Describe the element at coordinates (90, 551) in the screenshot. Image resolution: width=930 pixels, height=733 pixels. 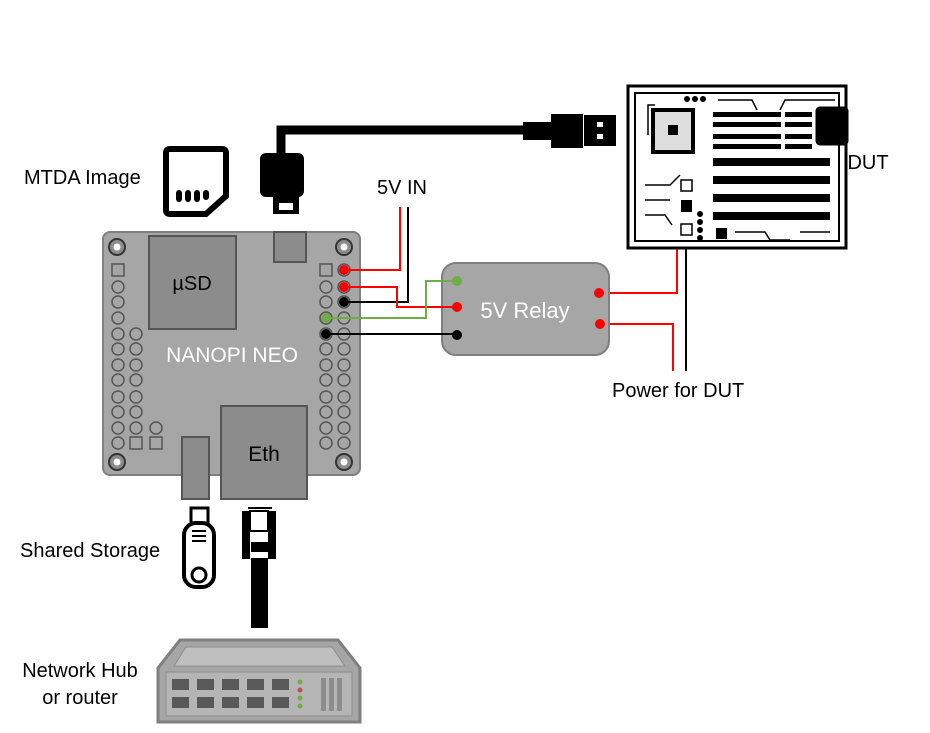
I see `label-shared-storage: Shared Storage` at that location.